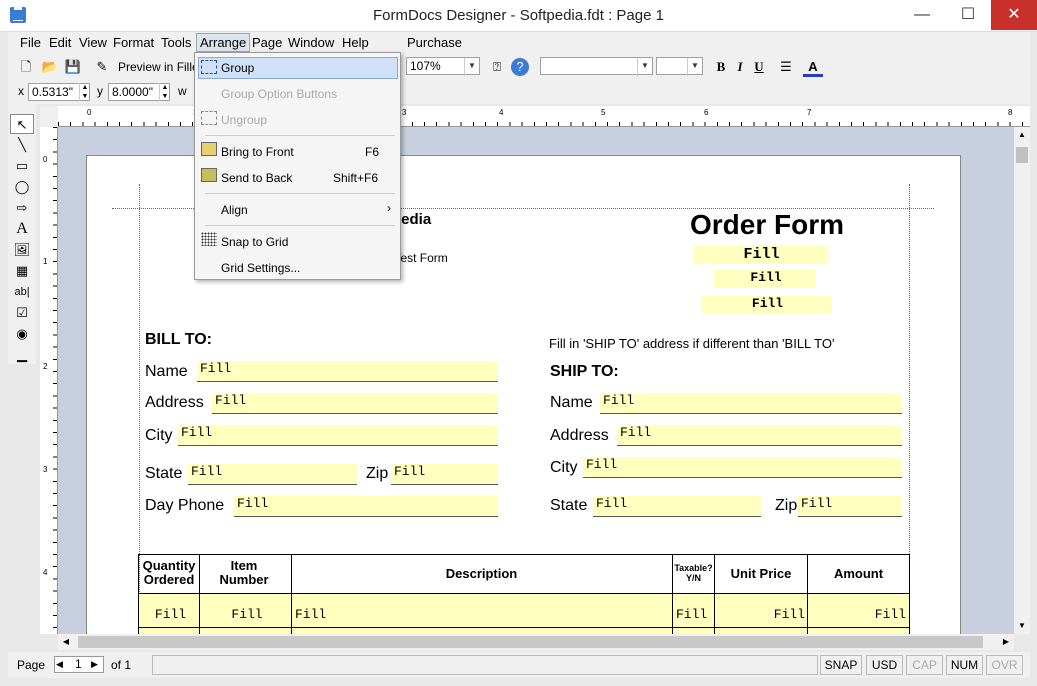  Describe the element at coordinates (377, 474) in the screenshot. I see `bill-zip-label: Zip` at that location.